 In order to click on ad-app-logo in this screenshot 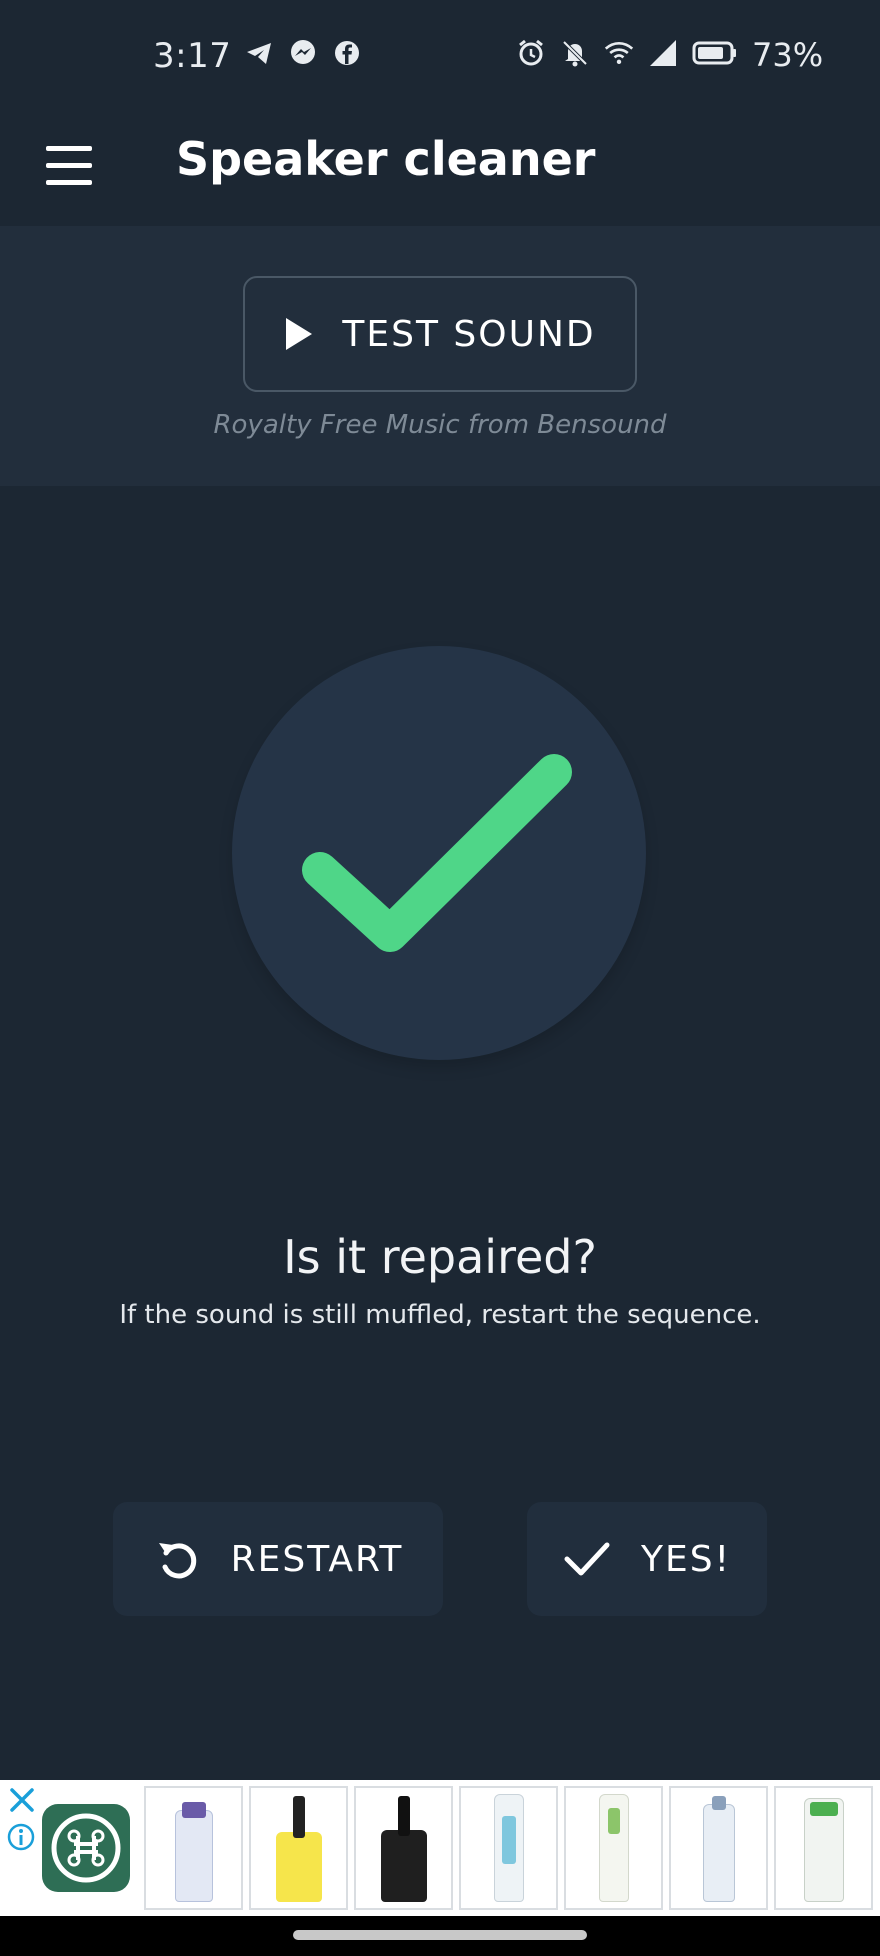, I will do `click(86, 1848)`.